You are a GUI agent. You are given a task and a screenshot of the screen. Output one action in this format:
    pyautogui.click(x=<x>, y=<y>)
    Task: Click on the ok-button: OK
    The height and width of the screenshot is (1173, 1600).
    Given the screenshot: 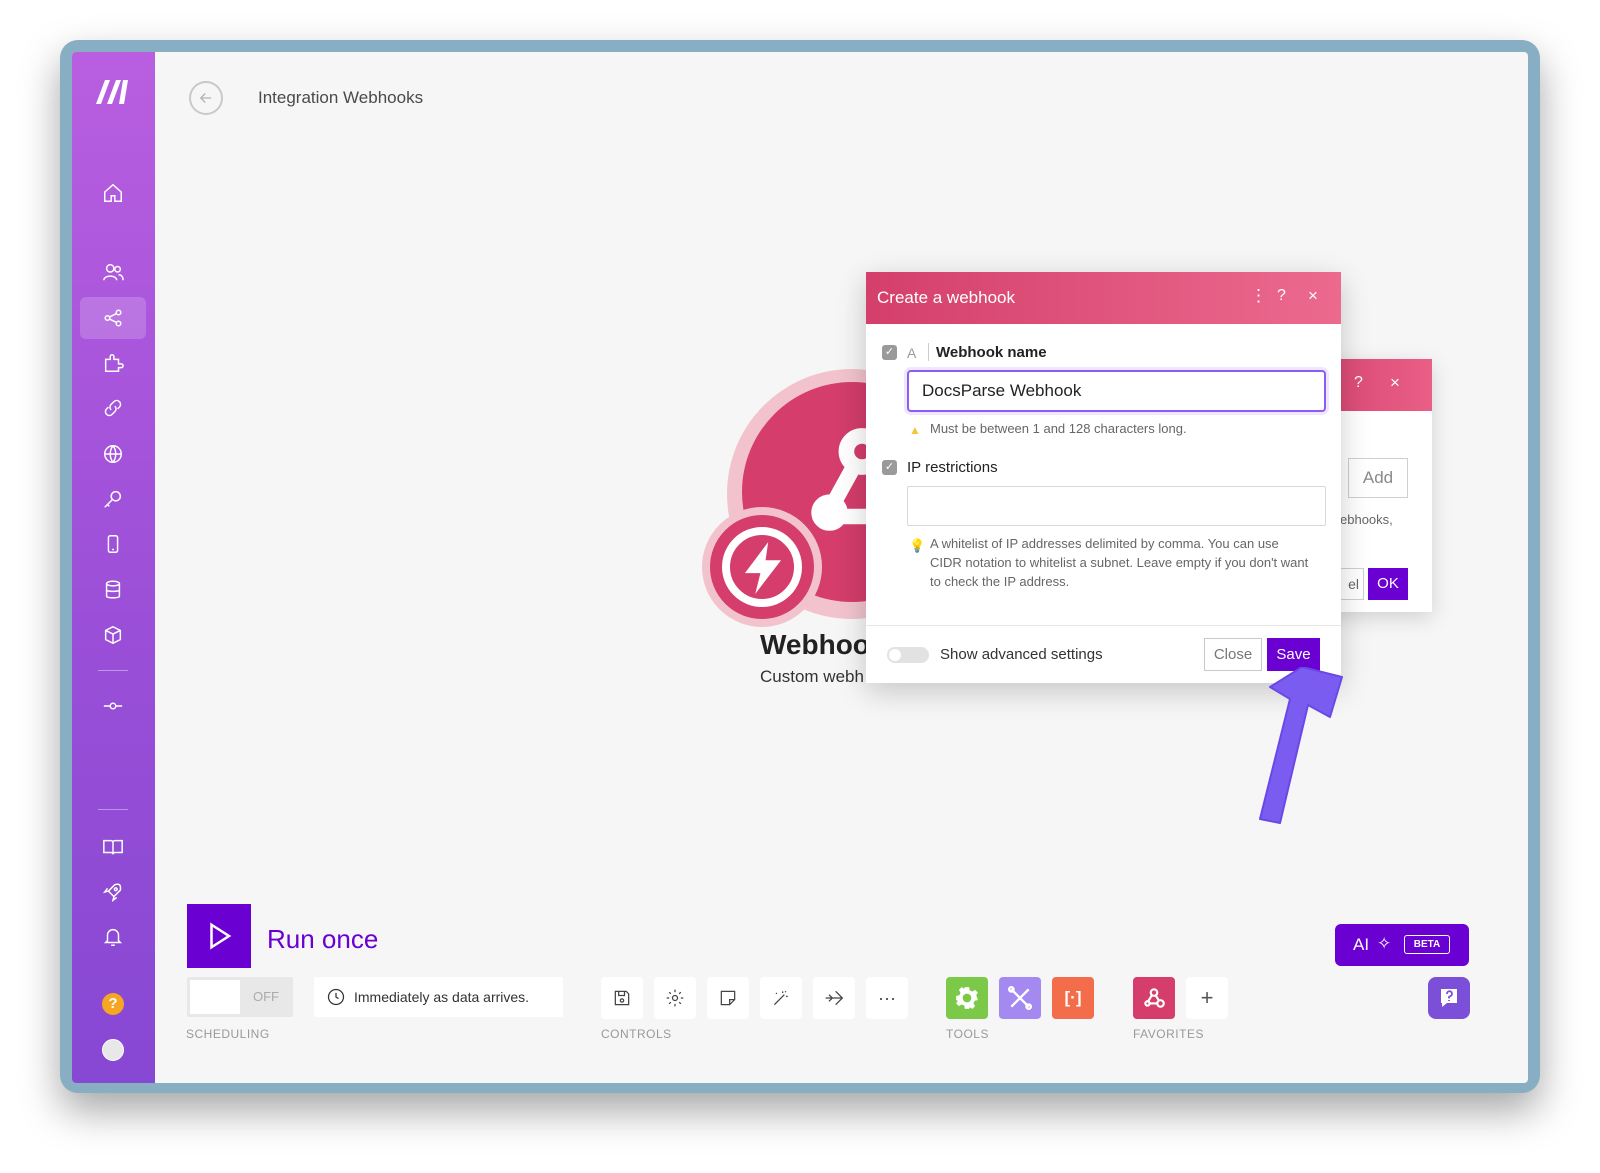 What is the action you would take?
    pyautogui.click(x=1388, y=584)
    